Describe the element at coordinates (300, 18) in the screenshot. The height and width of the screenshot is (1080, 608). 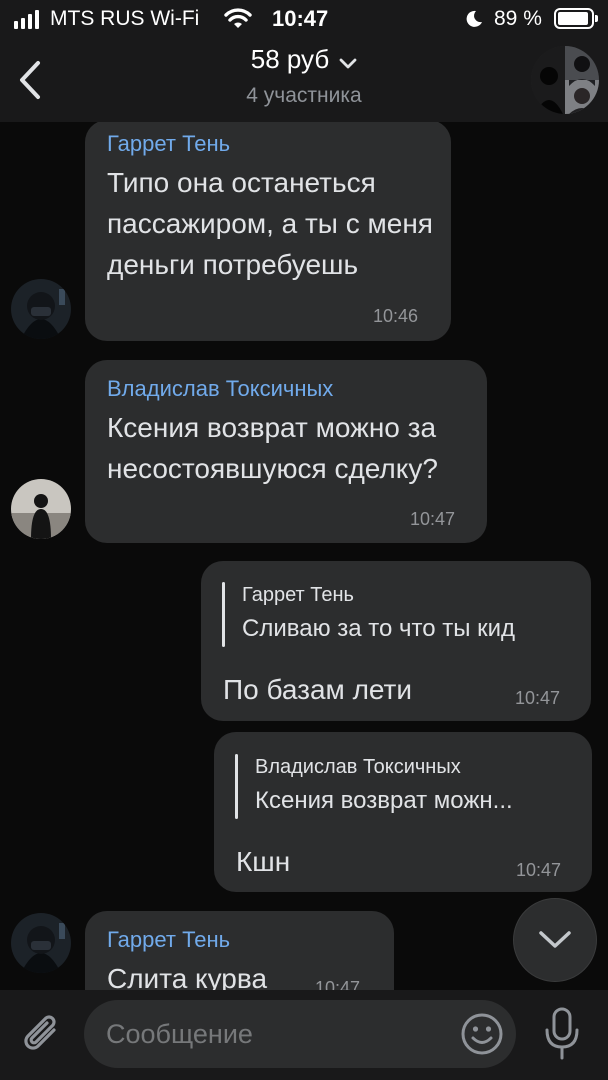
I see `clock: 10:47` at that location.